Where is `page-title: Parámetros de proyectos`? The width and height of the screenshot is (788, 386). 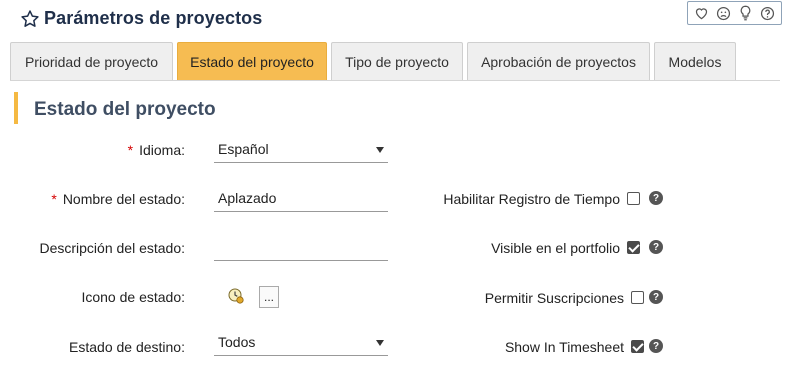
page-title: Parámetros de proyectos is located at coordinates (153, 18).